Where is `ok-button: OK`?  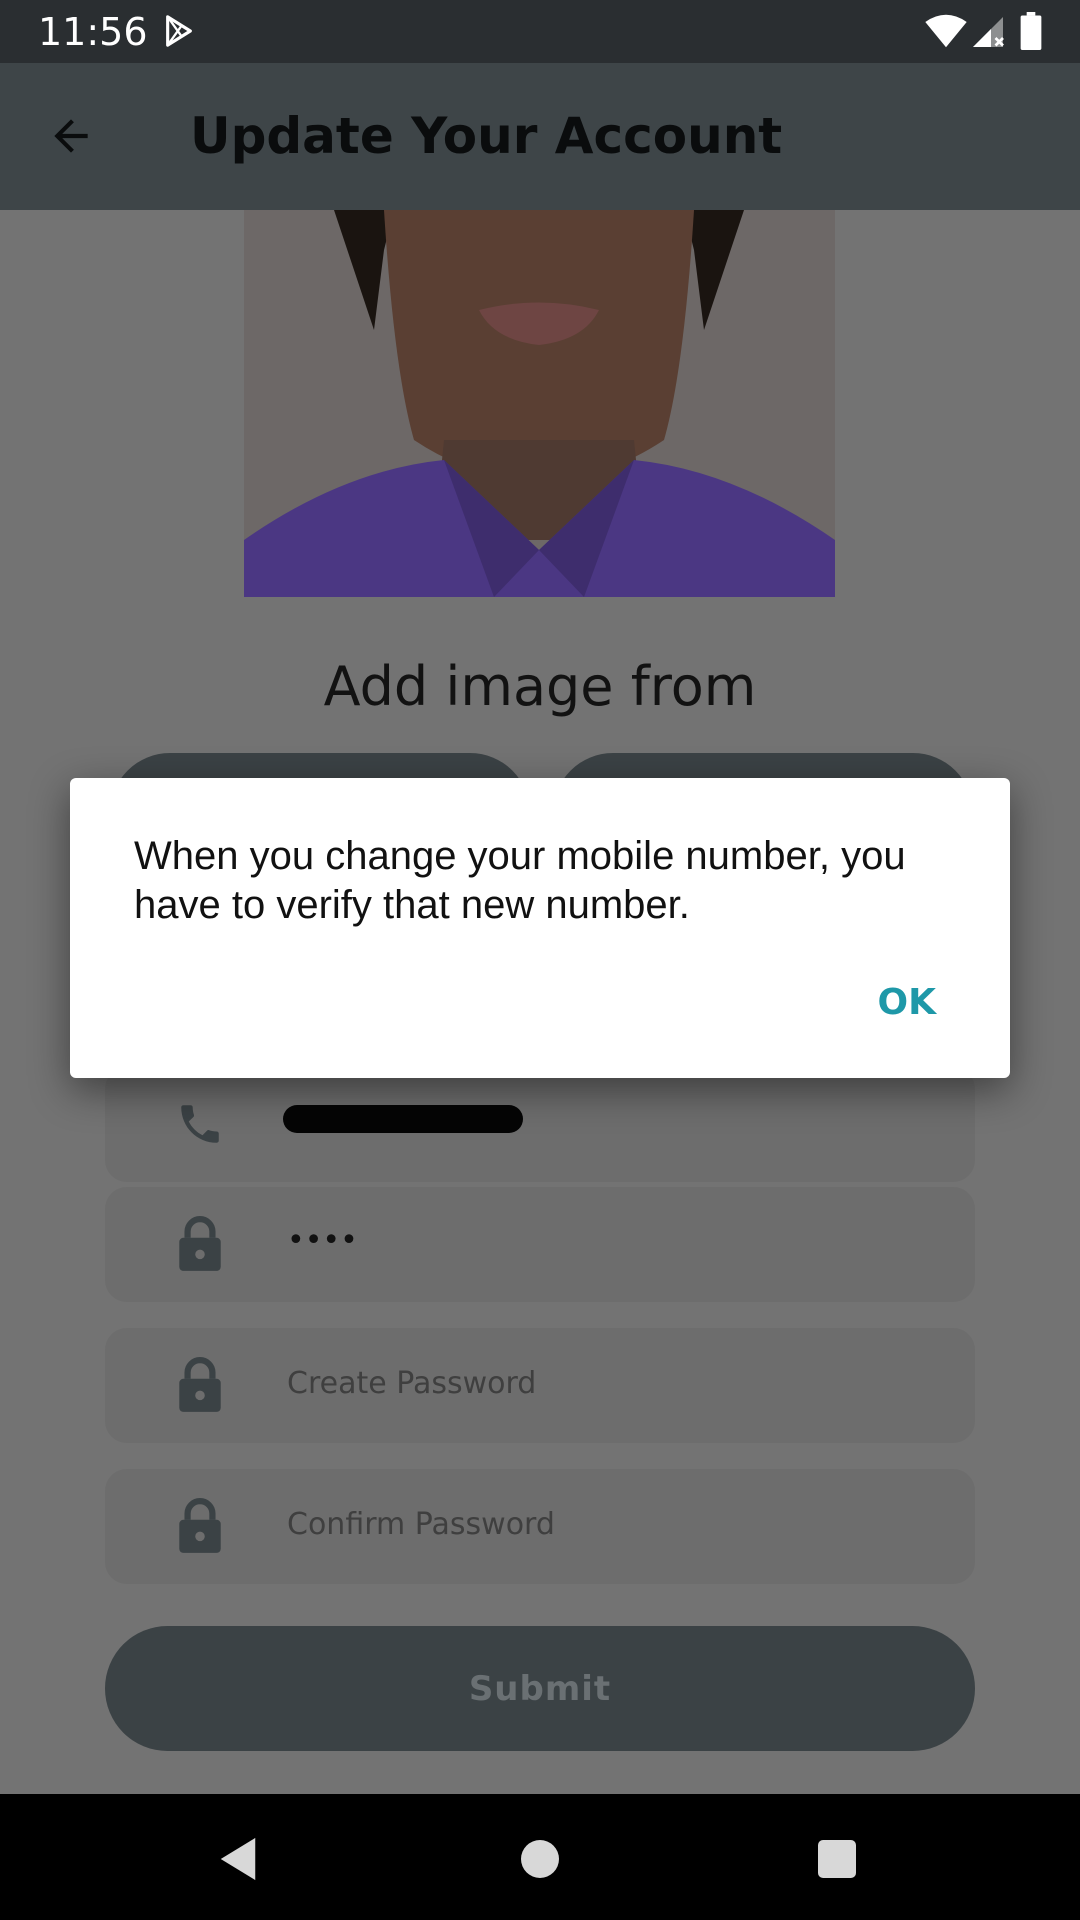
ok-button: OK is located at coordinates (907, 1002).